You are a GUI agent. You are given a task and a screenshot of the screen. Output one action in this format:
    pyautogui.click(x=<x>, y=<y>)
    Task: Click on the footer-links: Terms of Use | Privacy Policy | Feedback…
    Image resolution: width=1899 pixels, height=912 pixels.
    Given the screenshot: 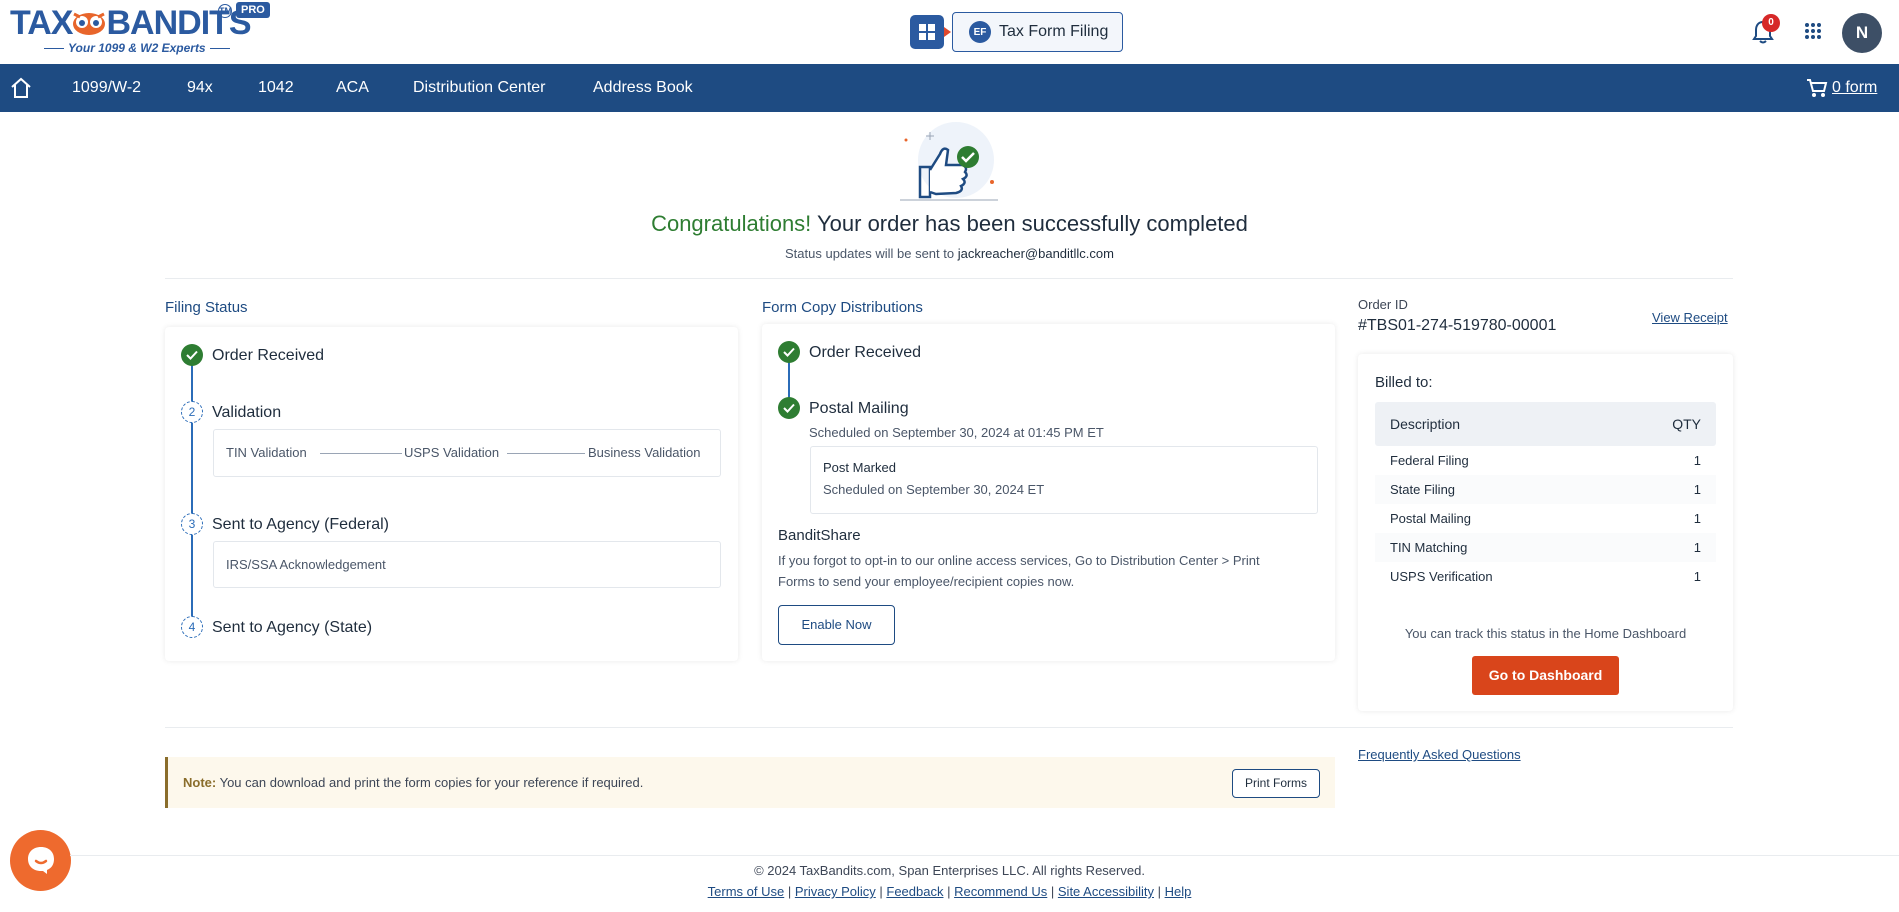 What is the action you would take?
    pyautogui.click(x=949, y=891)
    